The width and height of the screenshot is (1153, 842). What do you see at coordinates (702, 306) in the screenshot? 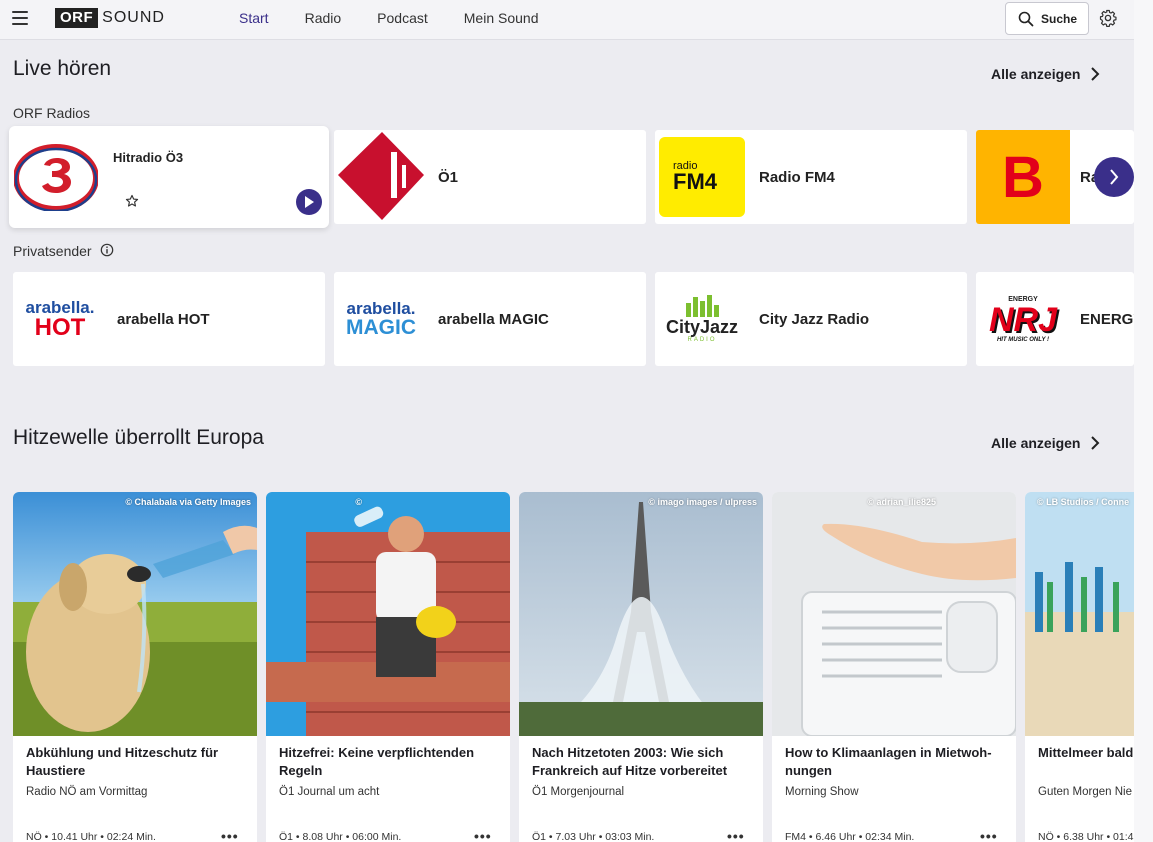
I see `city-jazz-bars-icon` at bounding box center [702, 306].